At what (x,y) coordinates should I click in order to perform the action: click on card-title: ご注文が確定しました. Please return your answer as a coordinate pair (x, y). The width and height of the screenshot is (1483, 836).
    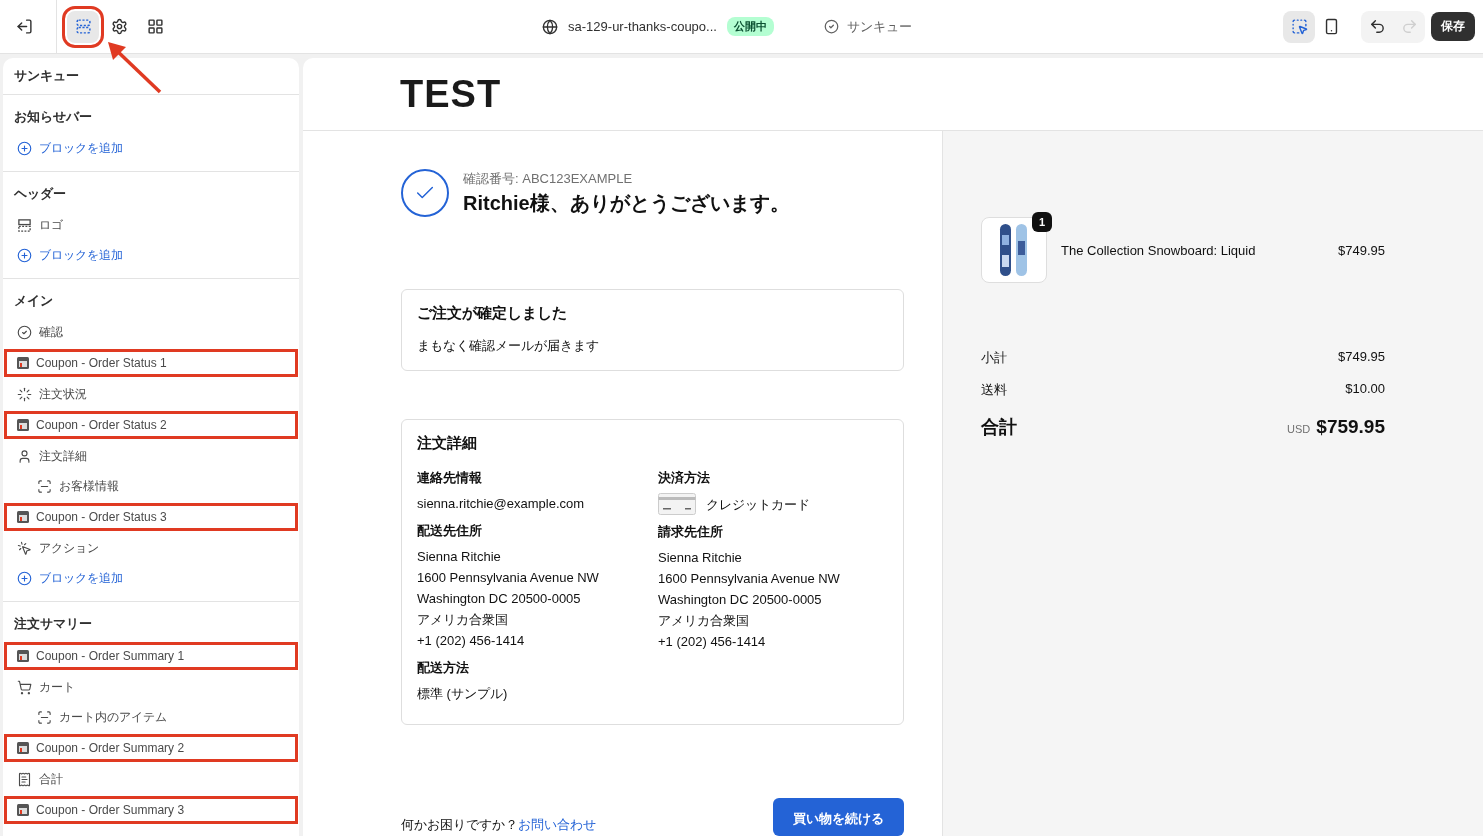
    Looking at the image, I should click on (492, 313).